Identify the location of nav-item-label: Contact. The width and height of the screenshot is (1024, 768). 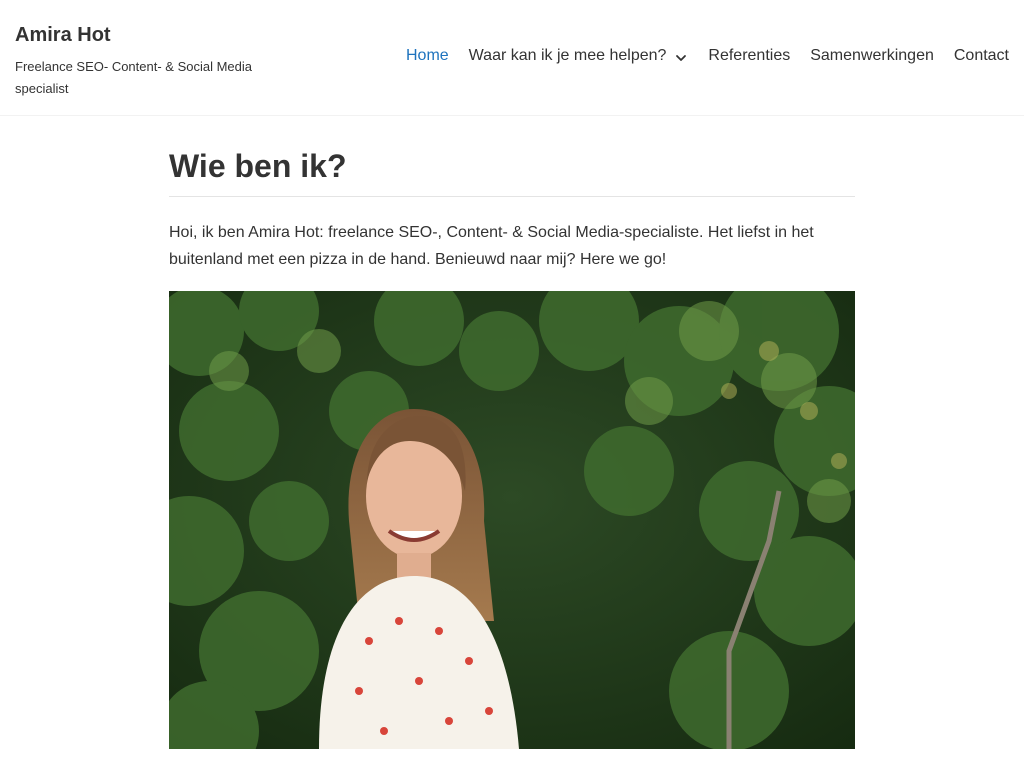
(981, 55).